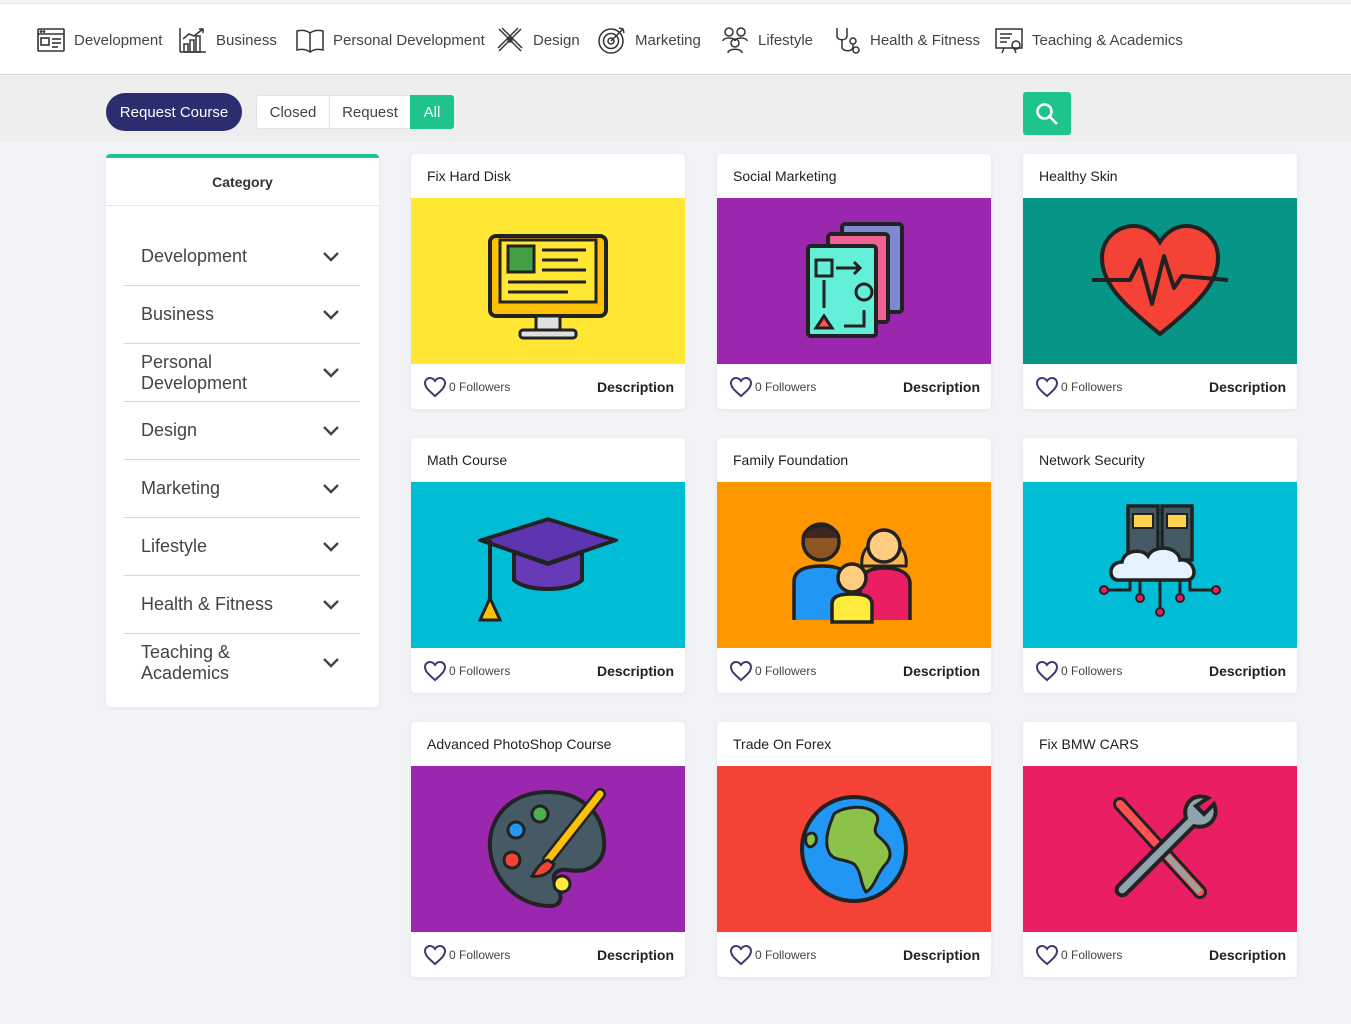 This screenshot has height=1024, width=1351. Describe the element at coordinates (181, 488) in the screenshot. I see `sidebar-item-label: Marketing` at that location.